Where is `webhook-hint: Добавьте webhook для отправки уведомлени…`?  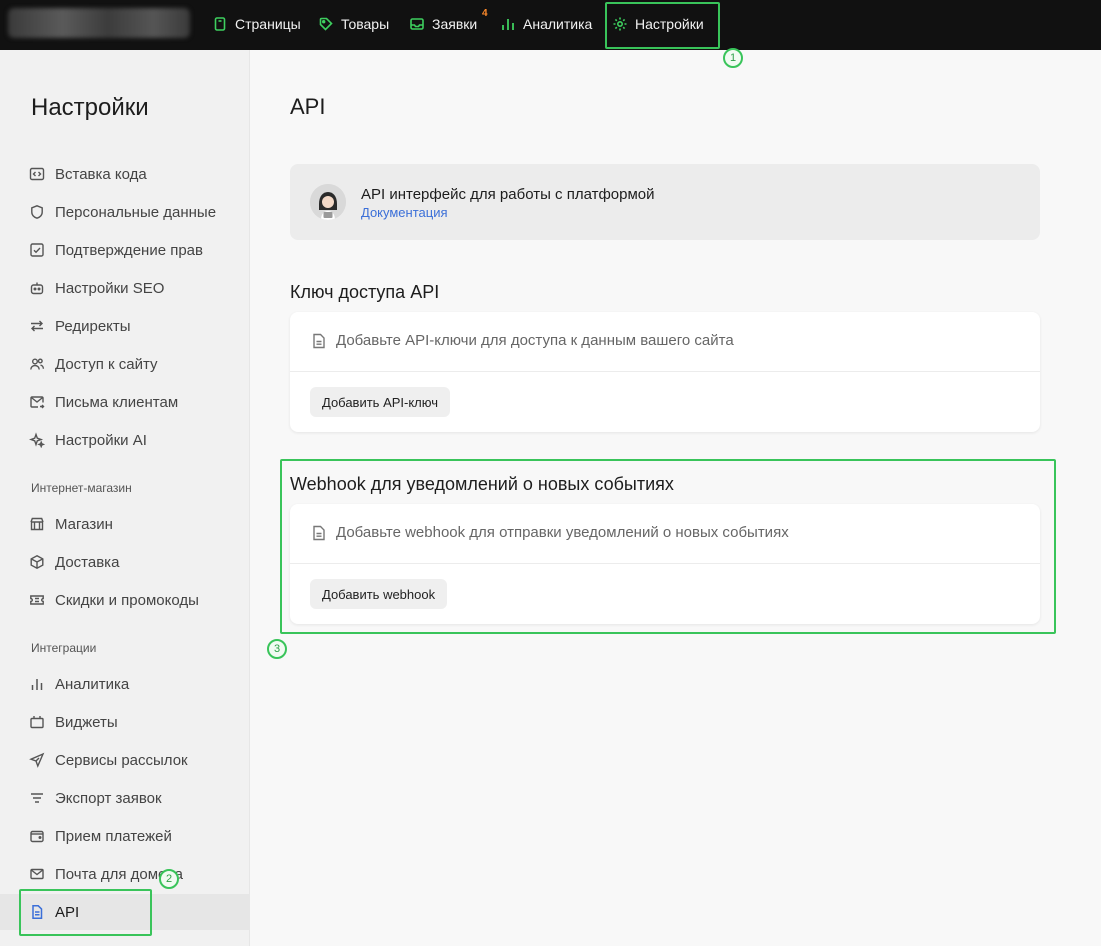 webhook-hint: Добавьте webhook для отправки уведомлени… is located at coordinates (562, 532).